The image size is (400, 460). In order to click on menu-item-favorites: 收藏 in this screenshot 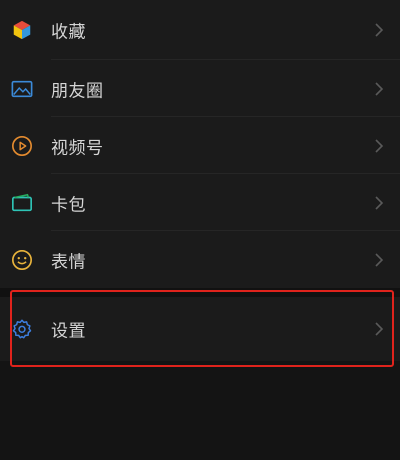, I will do `click(200, 30)`.